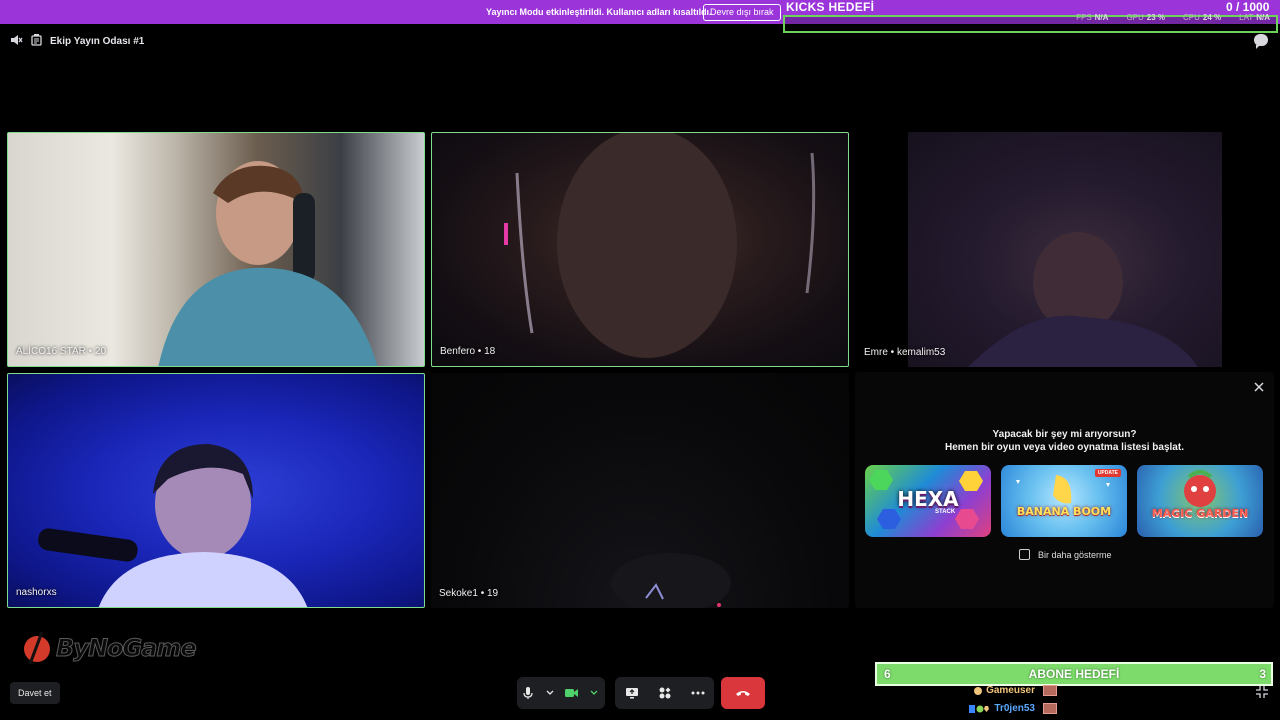 This screenshot has width=1280, height=720. What do you see at coordinates (979, 708) in the screenshot?
I see `badges-icon` at bounding box center [979, 708].